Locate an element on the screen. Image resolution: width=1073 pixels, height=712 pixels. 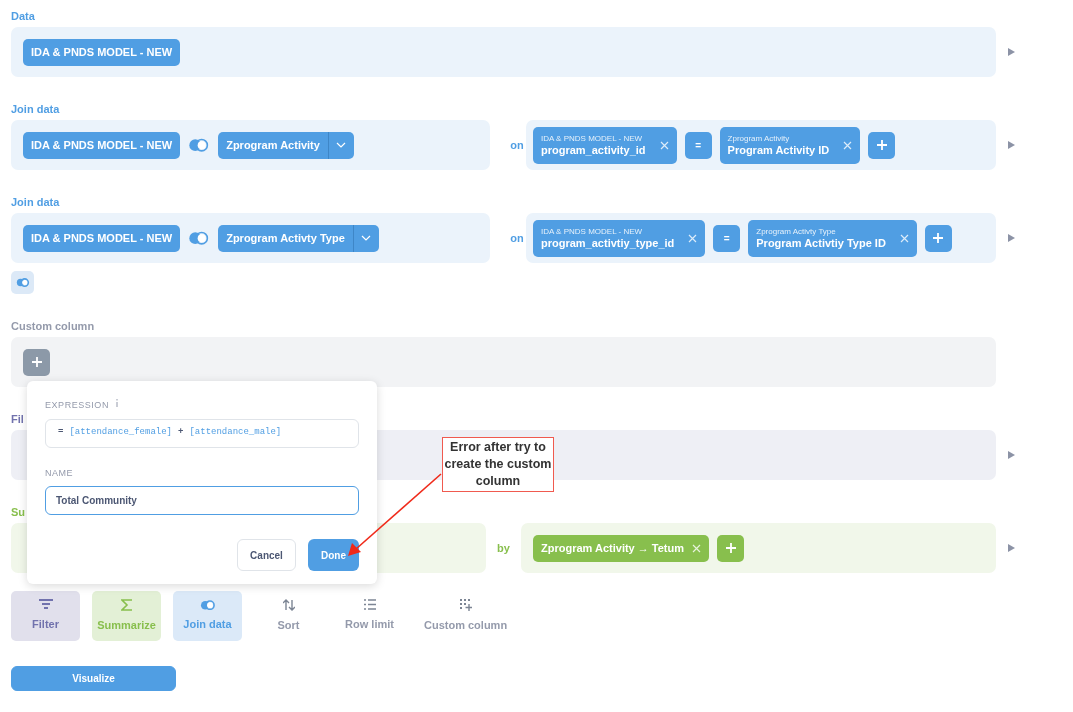
group-by-keyword: by is located at coordinates (503, 548).